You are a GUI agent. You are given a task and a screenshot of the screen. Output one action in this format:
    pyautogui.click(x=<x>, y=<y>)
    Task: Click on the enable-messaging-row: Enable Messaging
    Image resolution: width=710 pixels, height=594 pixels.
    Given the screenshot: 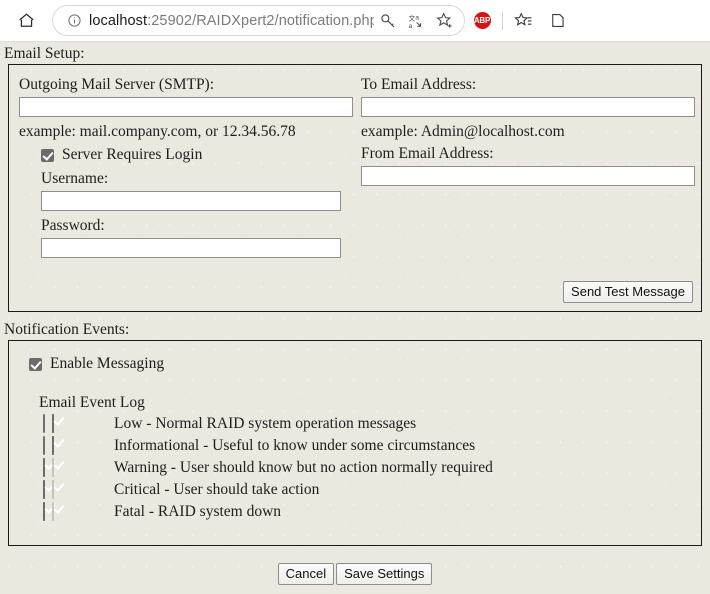 What is the action you would take?
    pyautogui.click(x=355, y=357)
    